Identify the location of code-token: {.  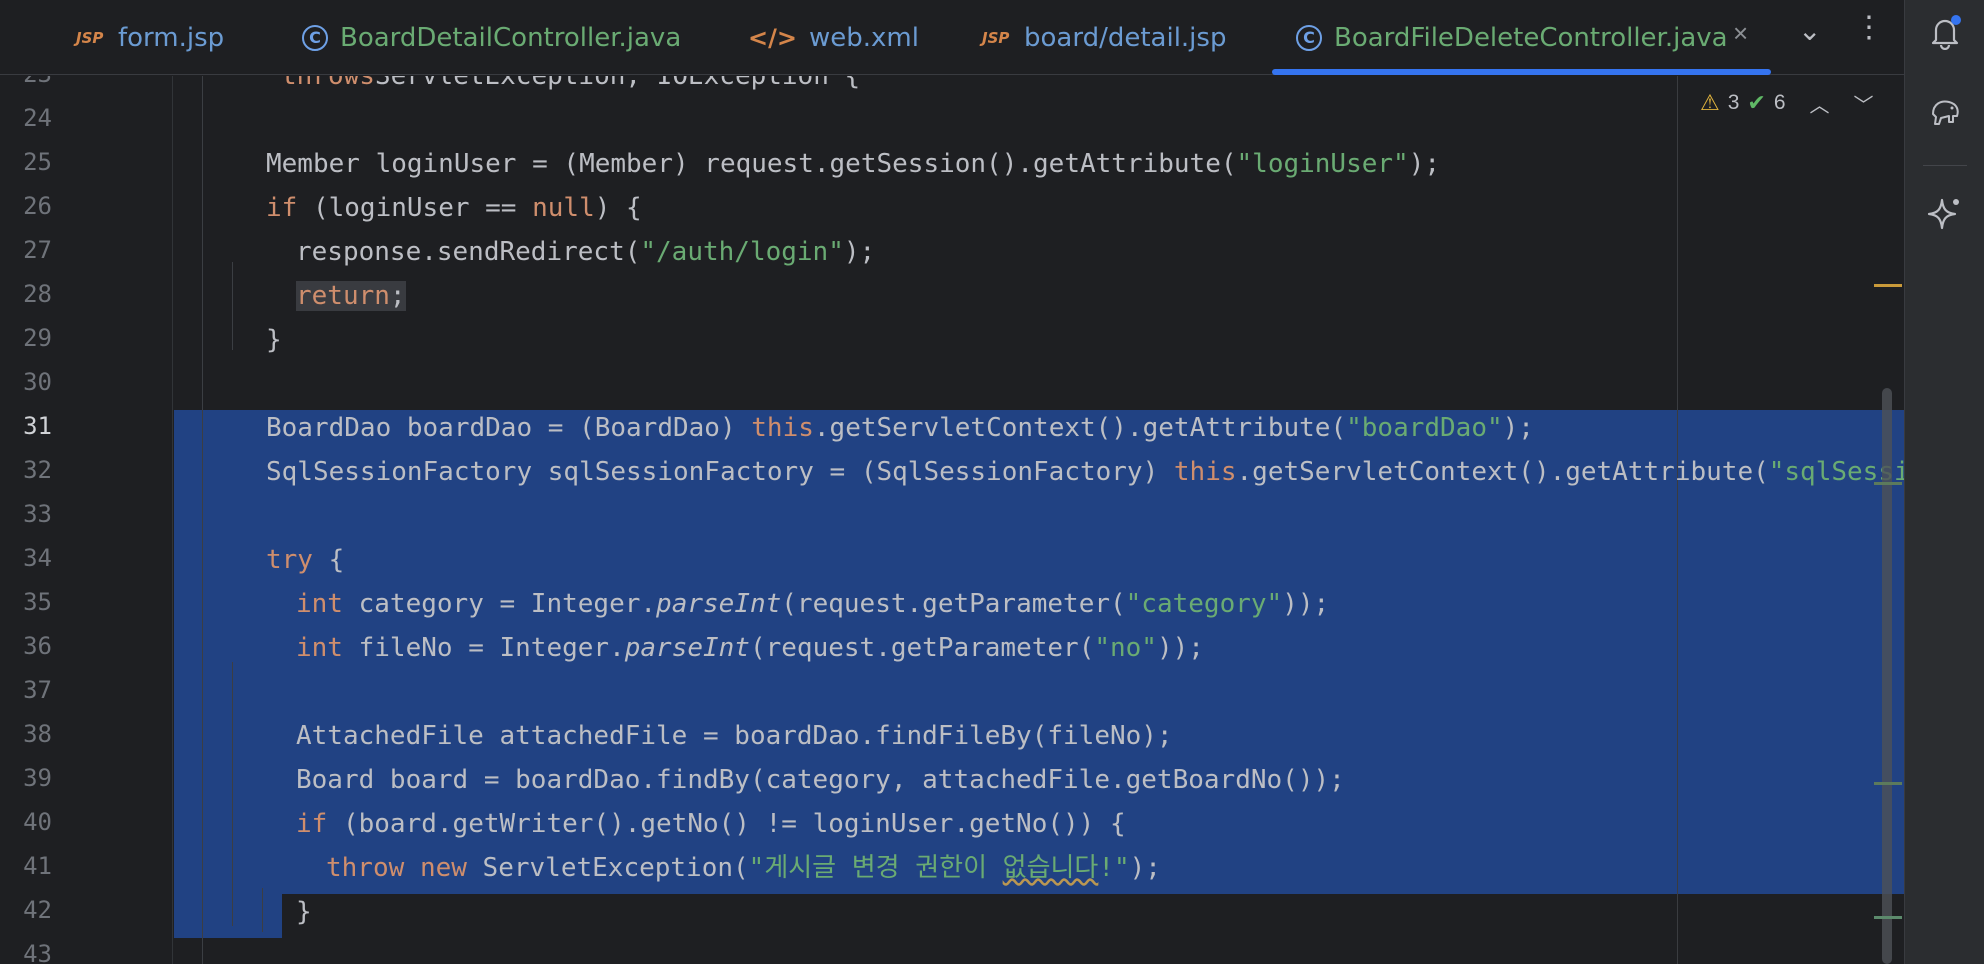
(328, 560).